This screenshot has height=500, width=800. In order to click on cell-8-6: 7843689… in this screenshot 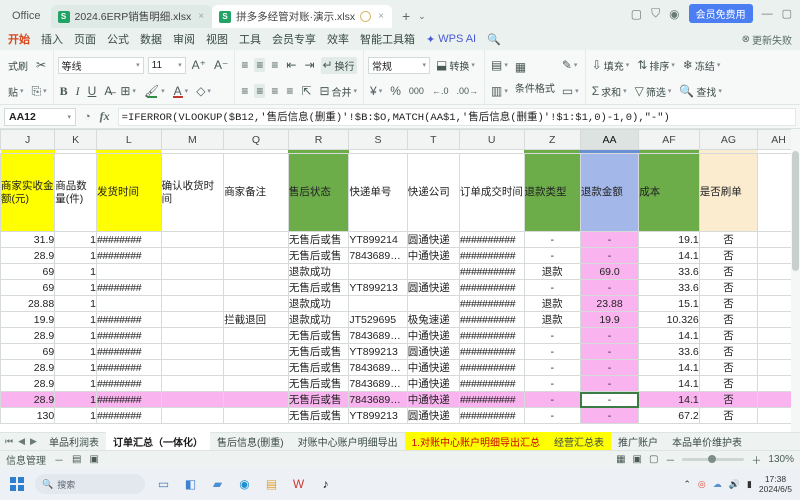, I will do `click(378, 367)`.